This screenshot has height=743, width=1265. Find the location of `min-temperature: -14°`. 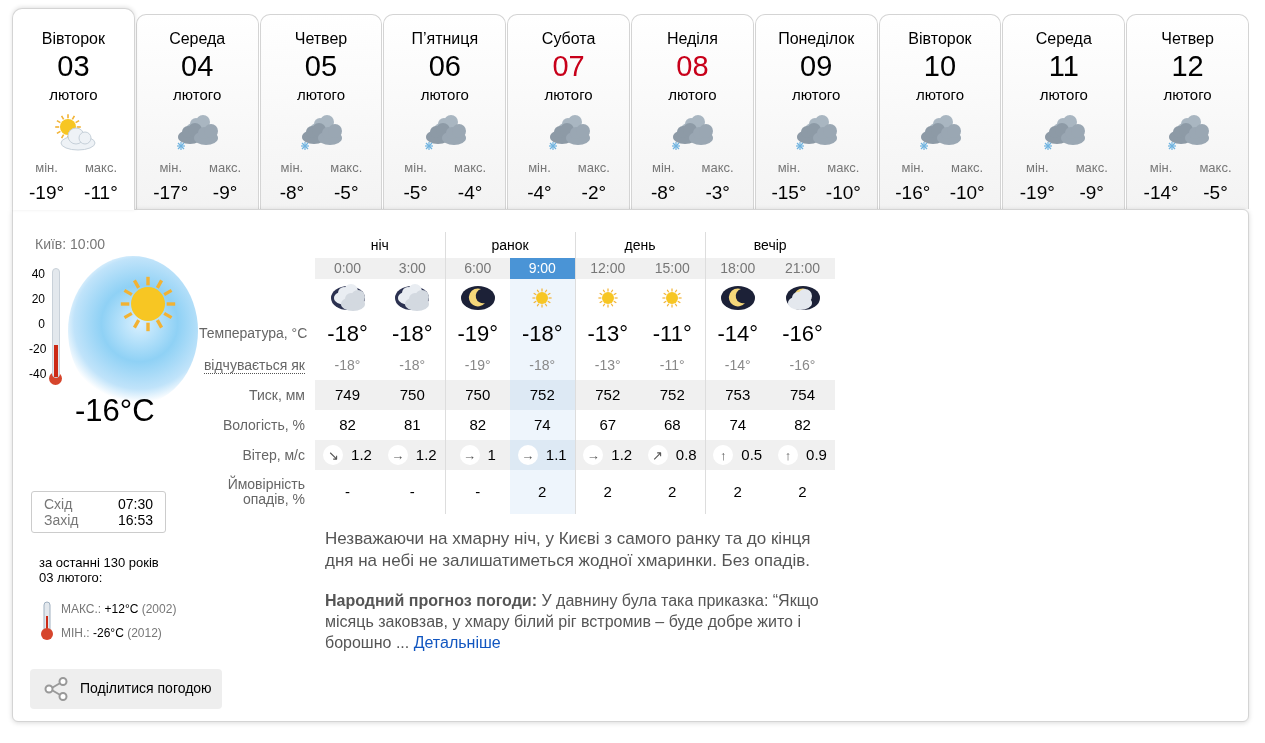

min-temperature: -14° is located at coordinates (1161, 193).